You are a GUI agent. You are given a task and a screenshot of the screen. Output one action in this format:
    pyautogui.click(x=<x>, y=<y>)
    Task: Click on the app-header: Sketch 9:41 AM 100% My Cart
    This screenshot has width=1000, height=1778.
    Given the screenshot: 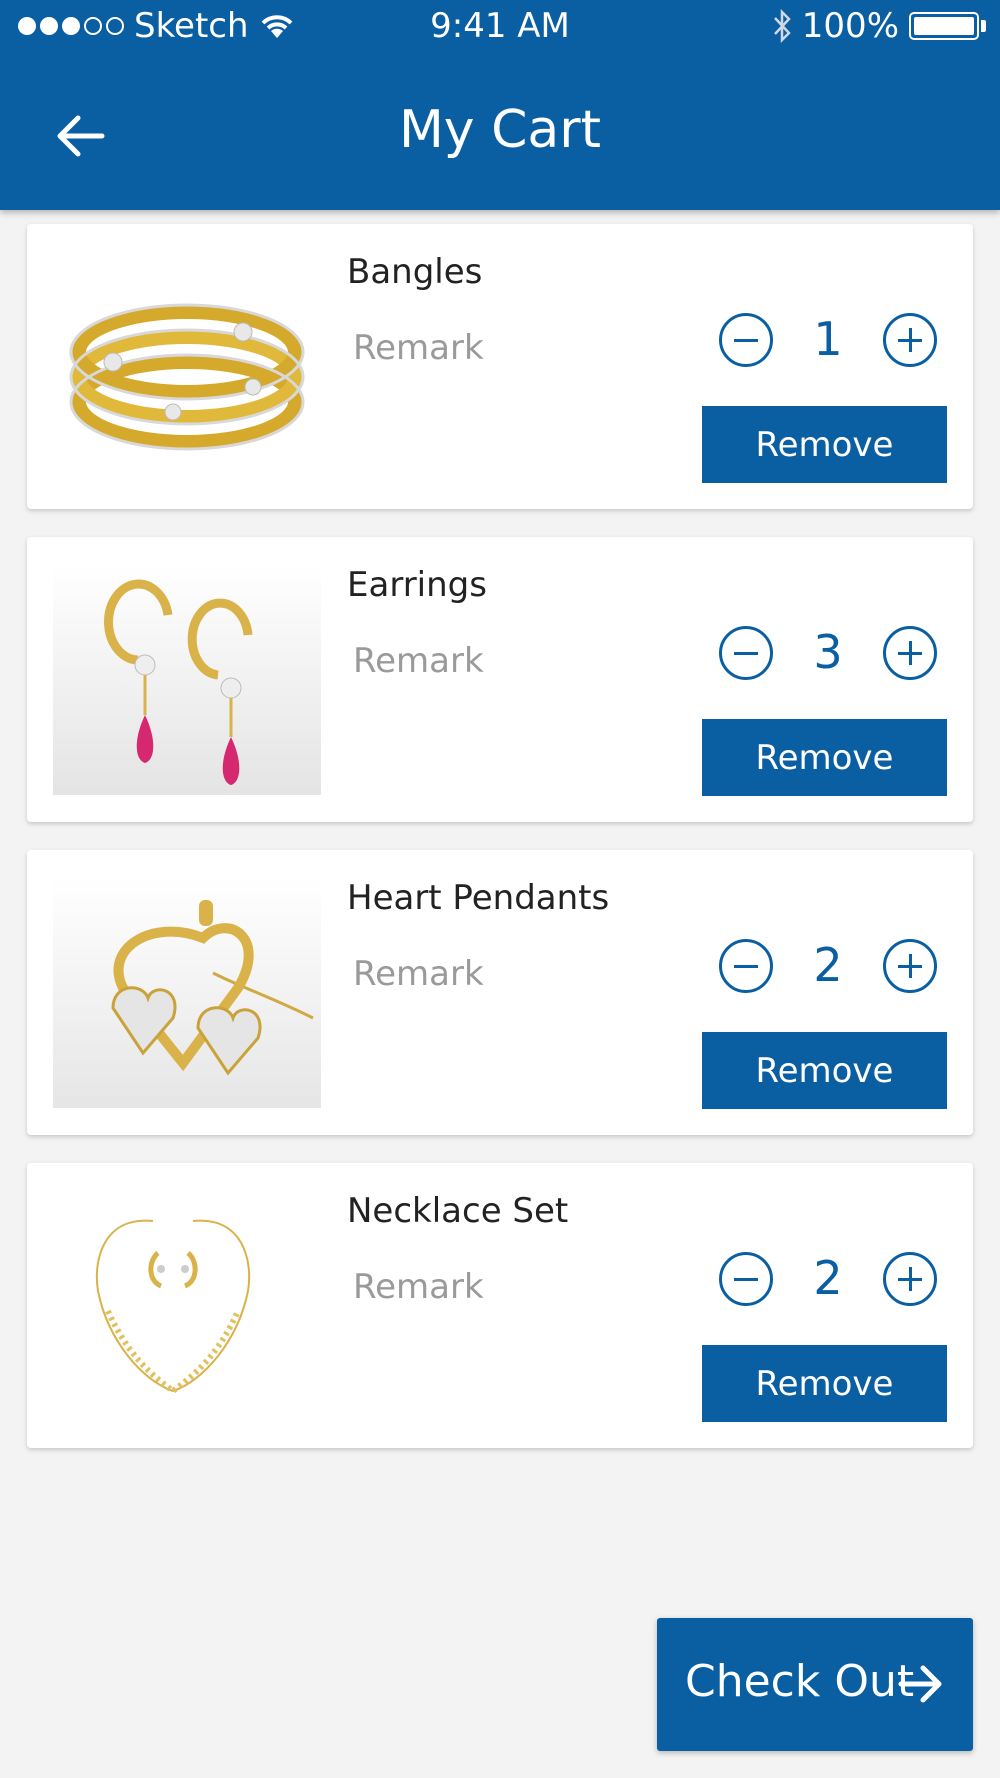 What is the action you would take?
    pyautogui.click(x=500, y=105)
    